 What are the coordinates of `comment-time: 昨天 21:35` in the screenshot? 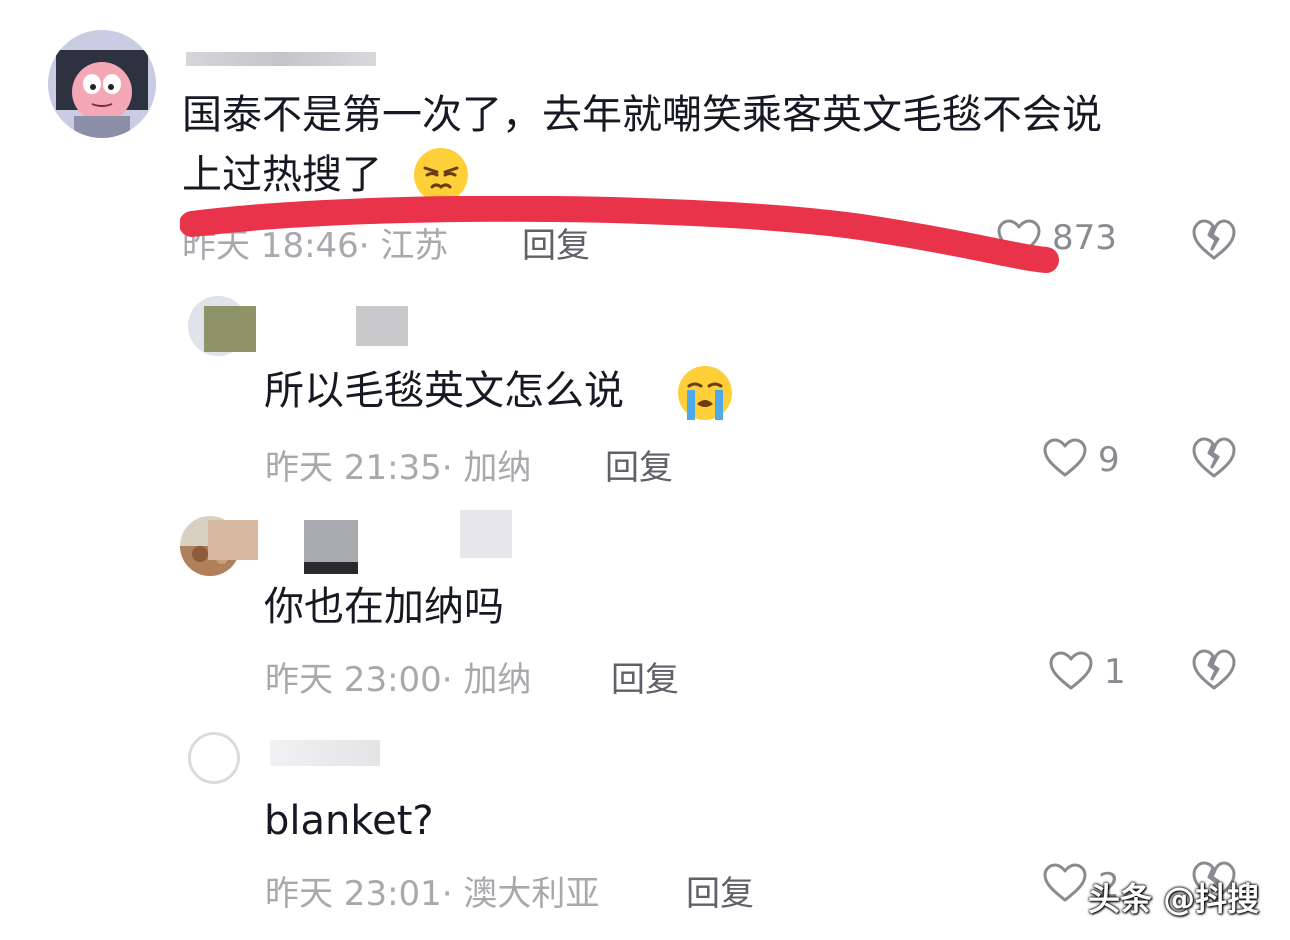 It's located at (353, 468).